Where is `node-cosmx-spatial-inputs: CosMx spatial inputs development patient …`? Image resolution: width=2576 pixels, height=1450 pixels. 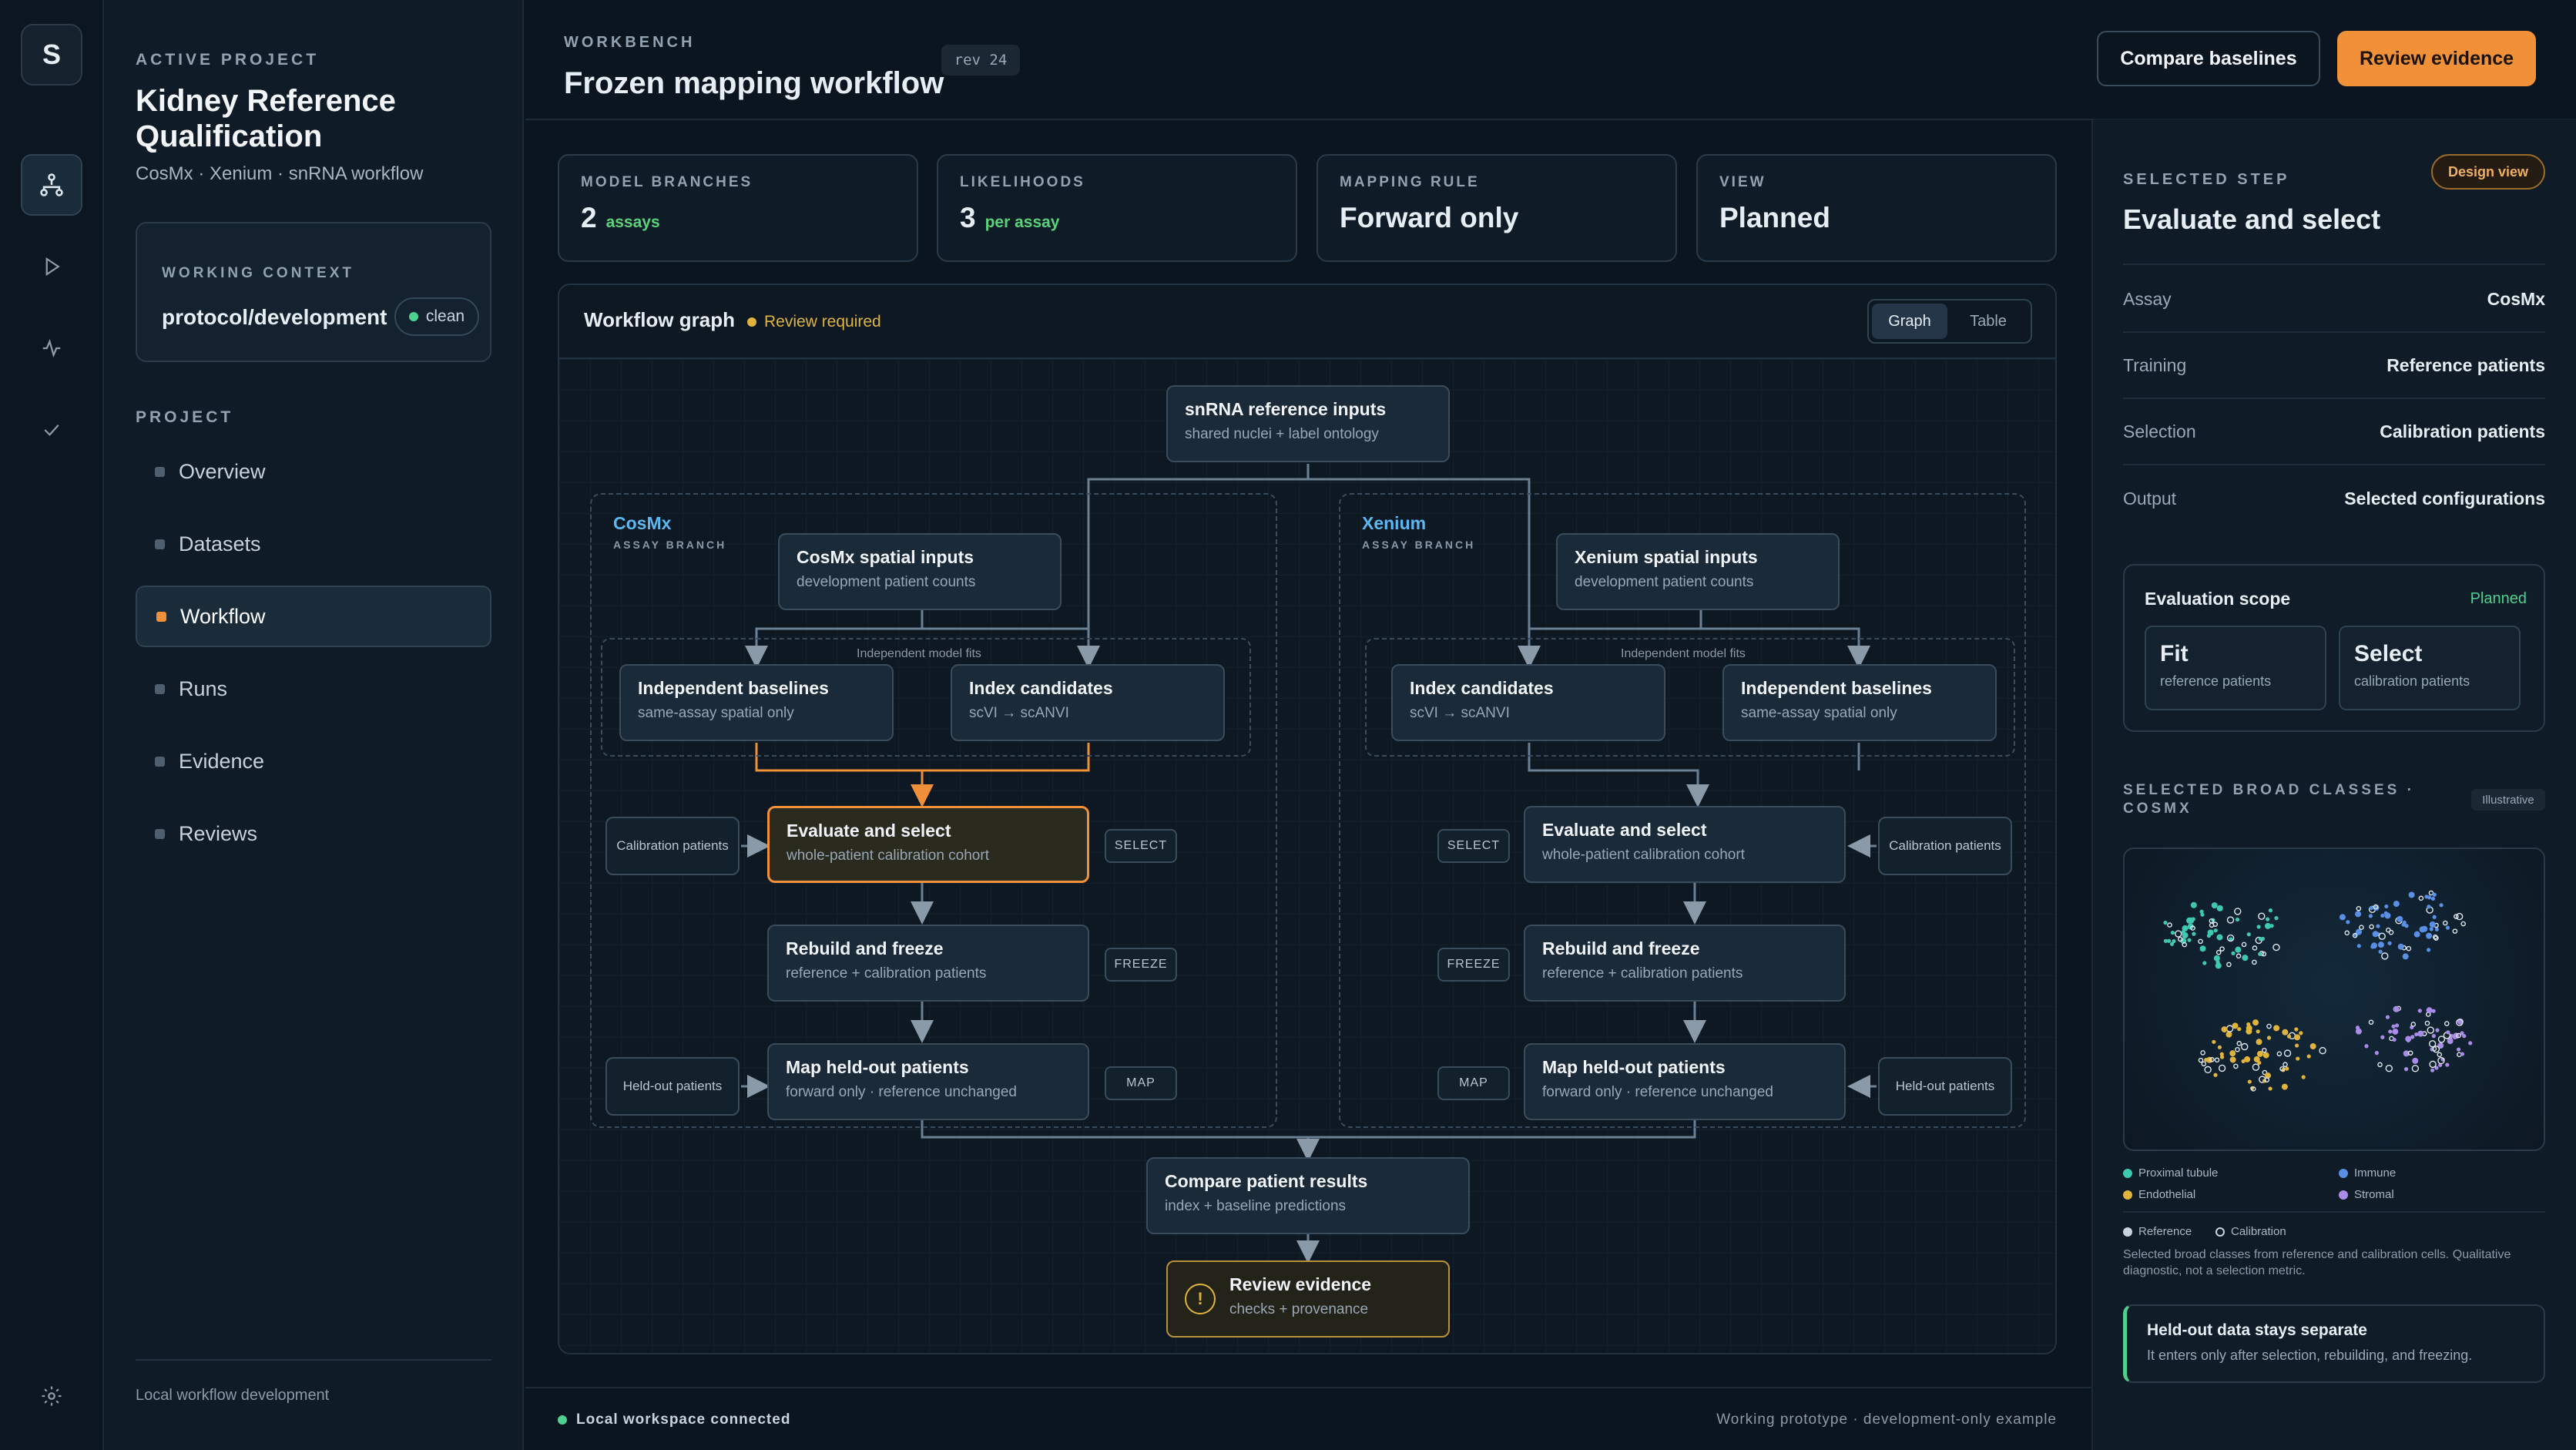 node-cosmx-spatial-inputs: CosMx spatial inputs development patient … is located at coordinates (920, 571).